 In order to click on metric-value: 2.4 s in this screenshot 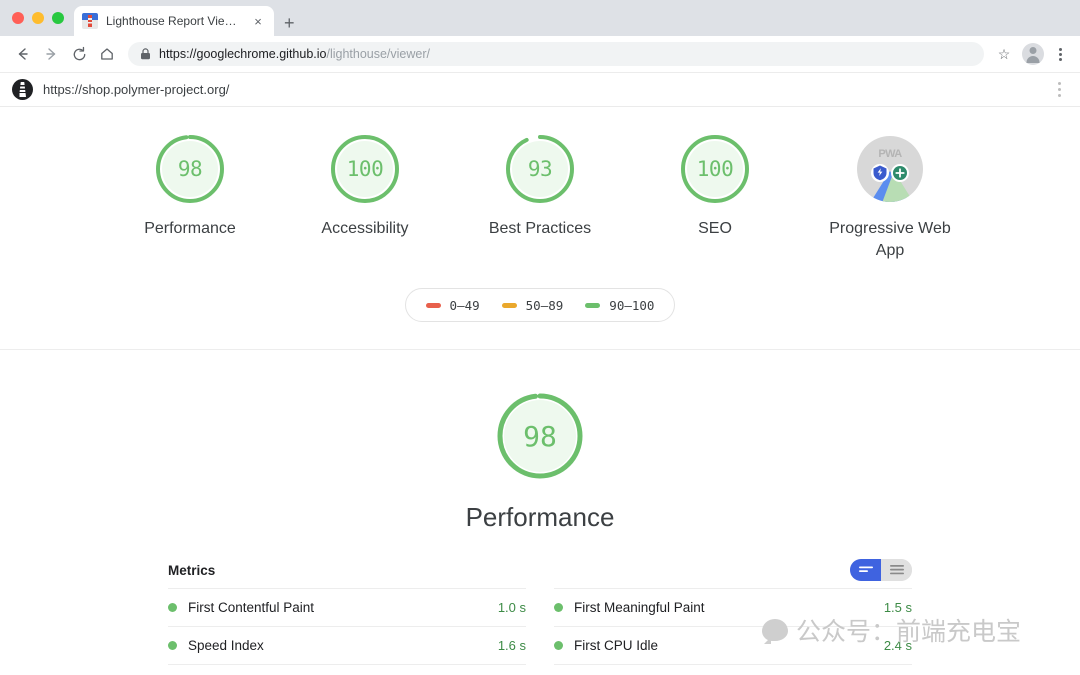, I will do `click(897, 645)`.